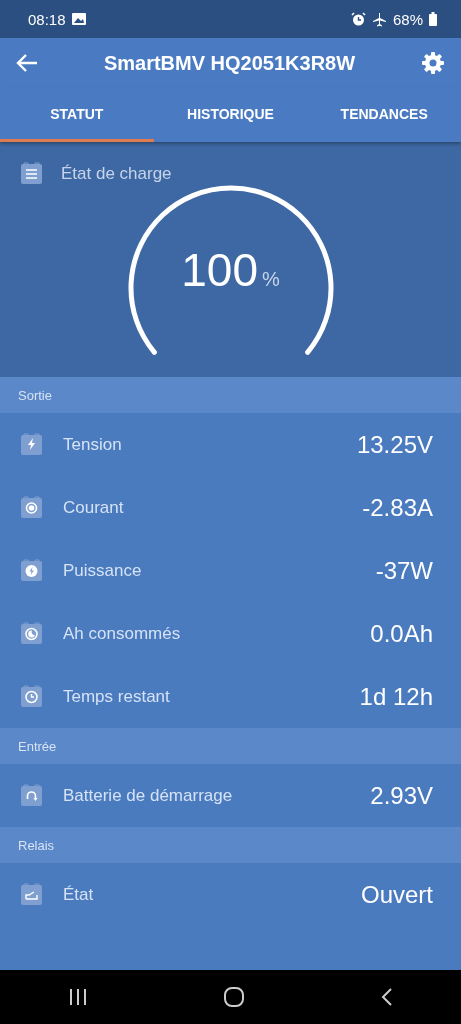 The image size is (461, 1024). What do you see at coordinates (396, 894) in the screenshot?
I see `metric-value: Ouvert` at bounding box center [396, 894].